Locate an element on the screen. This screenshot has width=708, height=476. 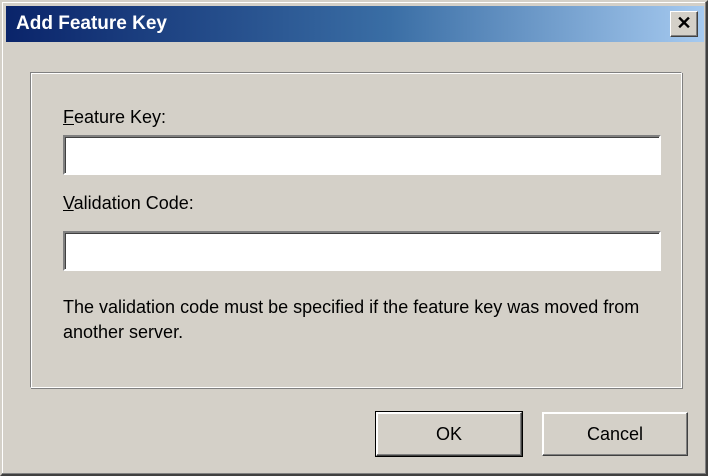
ok-button: OK is located at coordinates (449, 434).